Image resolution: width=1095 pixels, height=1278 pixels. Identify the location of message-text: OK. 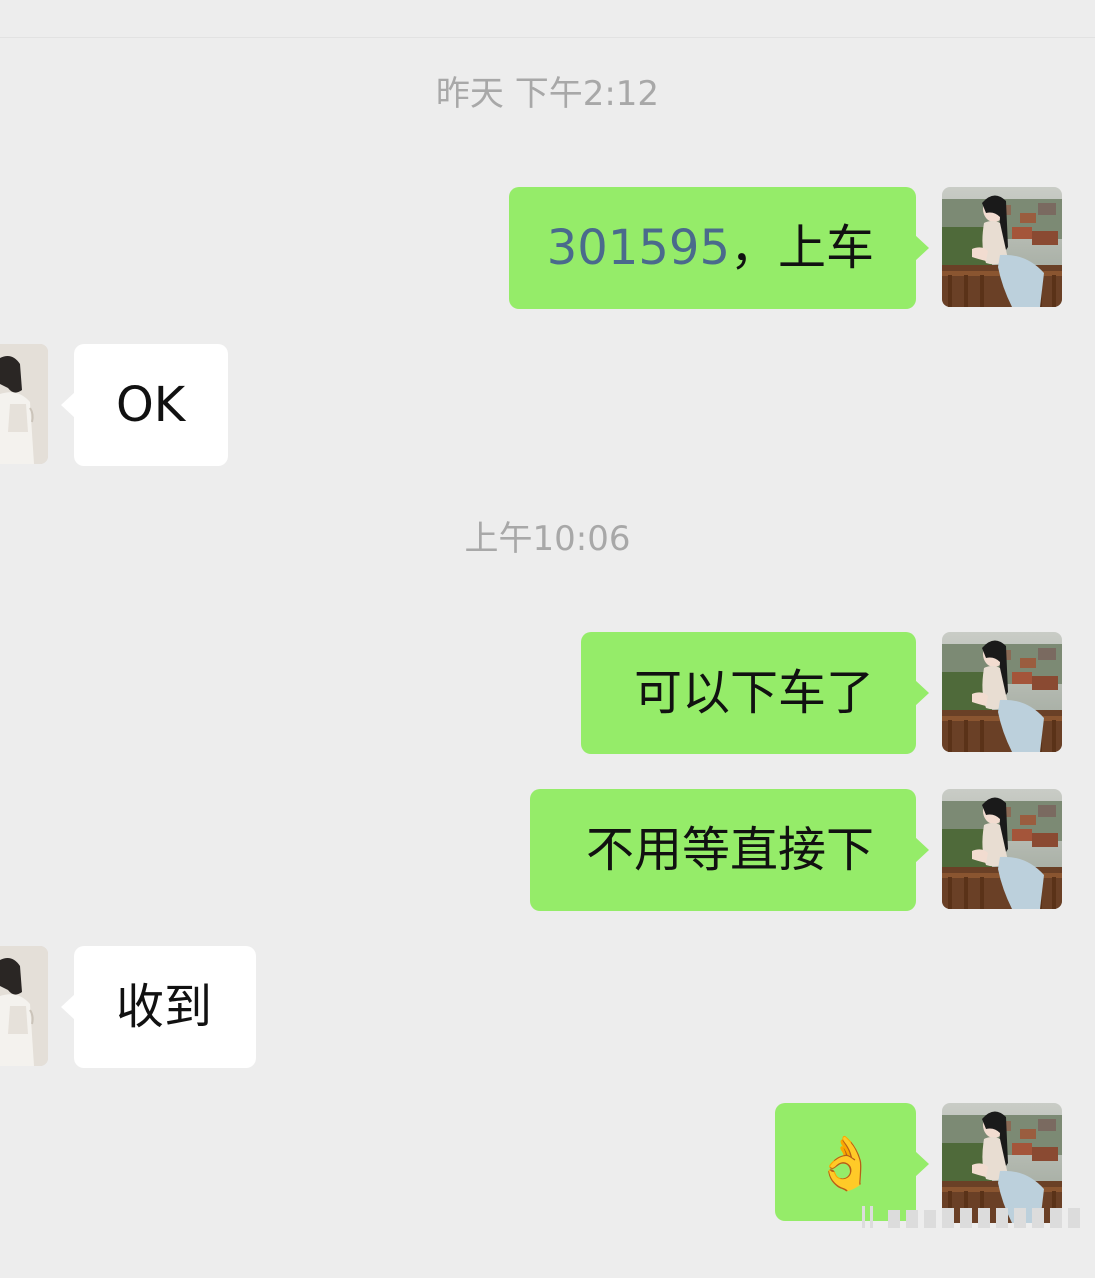
(151, 405).